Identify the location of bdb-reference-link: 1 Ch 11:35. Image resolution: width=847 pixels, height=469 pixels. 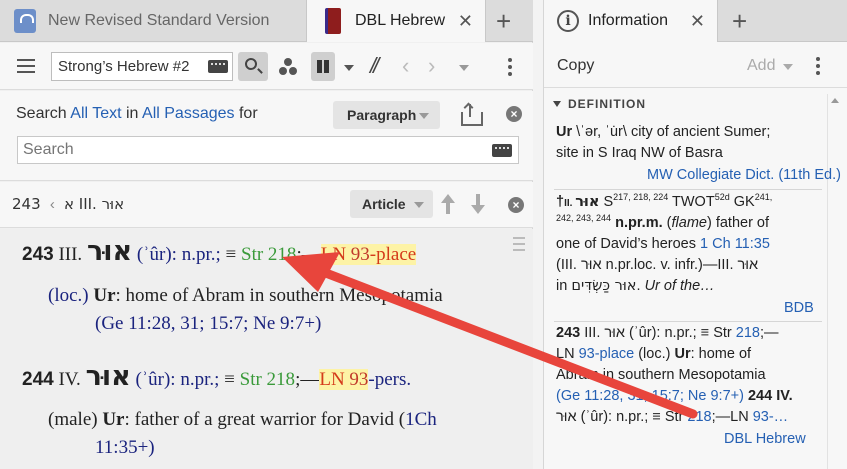
(735, 244).